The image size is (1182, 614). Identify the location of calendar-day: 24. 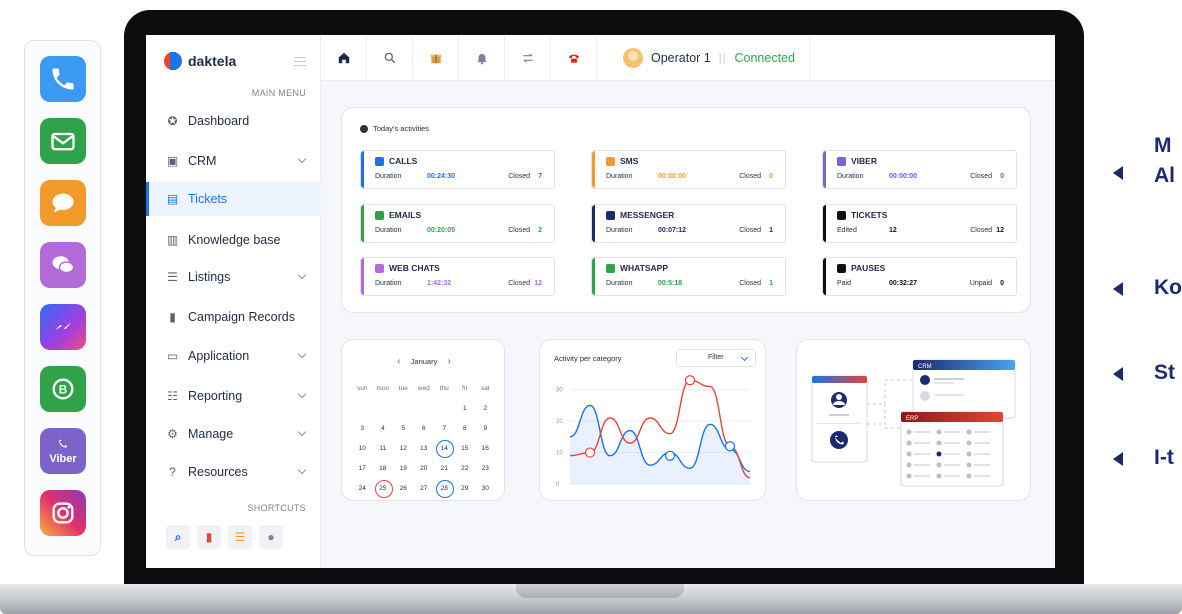
(362, 488).